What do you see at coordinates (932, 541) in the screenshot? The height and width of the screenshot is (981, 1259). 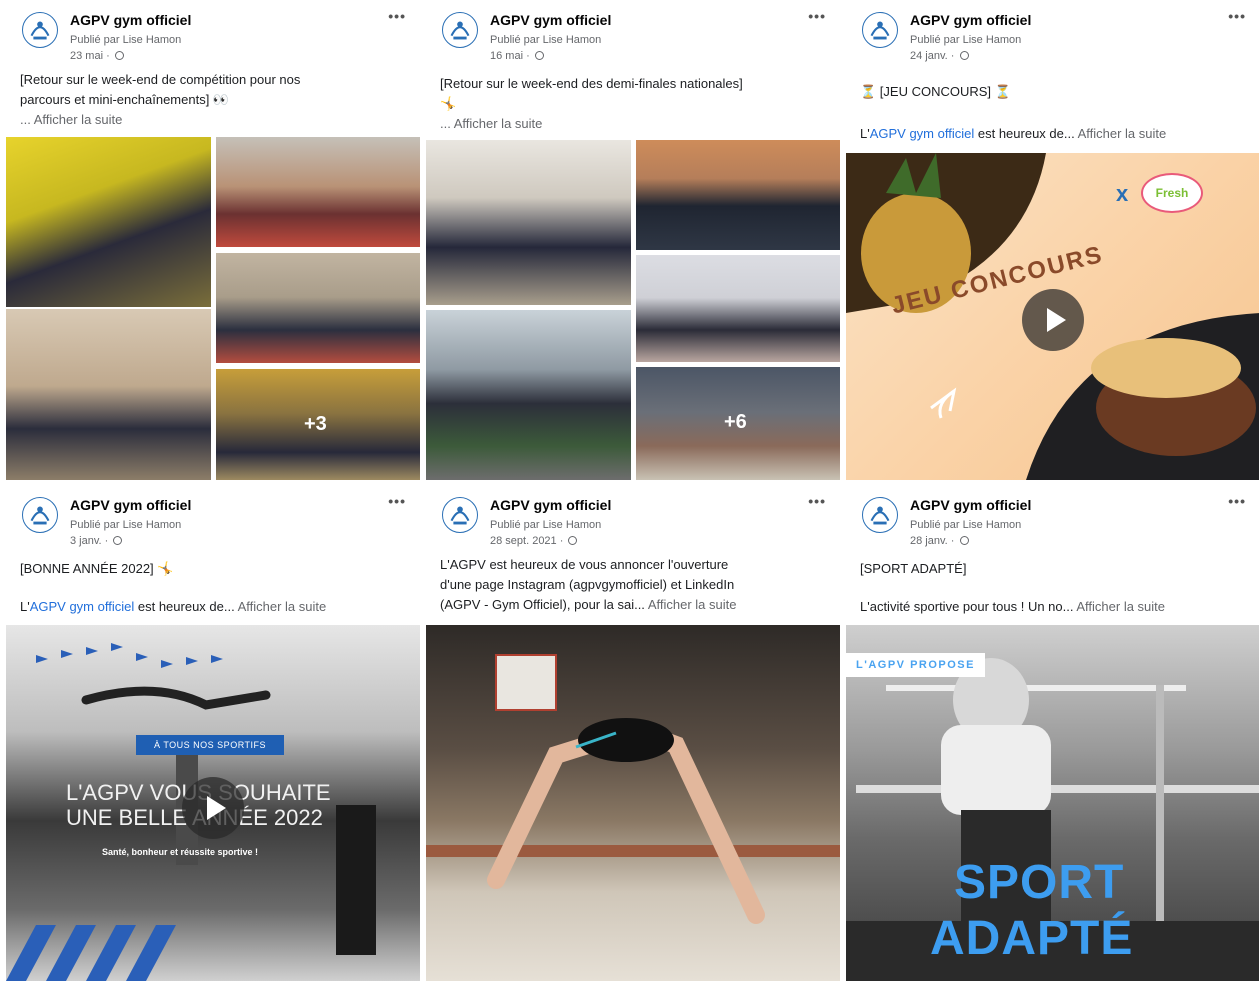 I see `post-date-text: 28 janv. ·` at bounding box center [932, 541].